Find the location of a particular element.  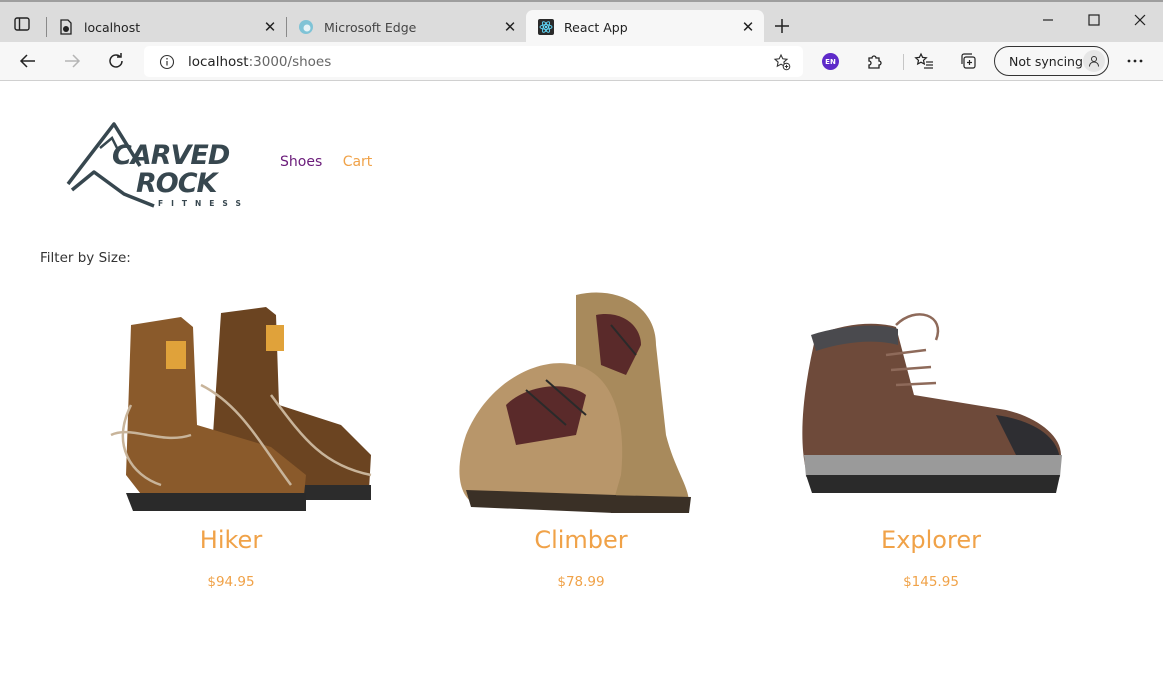

tab-microsoft-edge: Microsoft Edge ✕ is located at coordinates (406, 27).